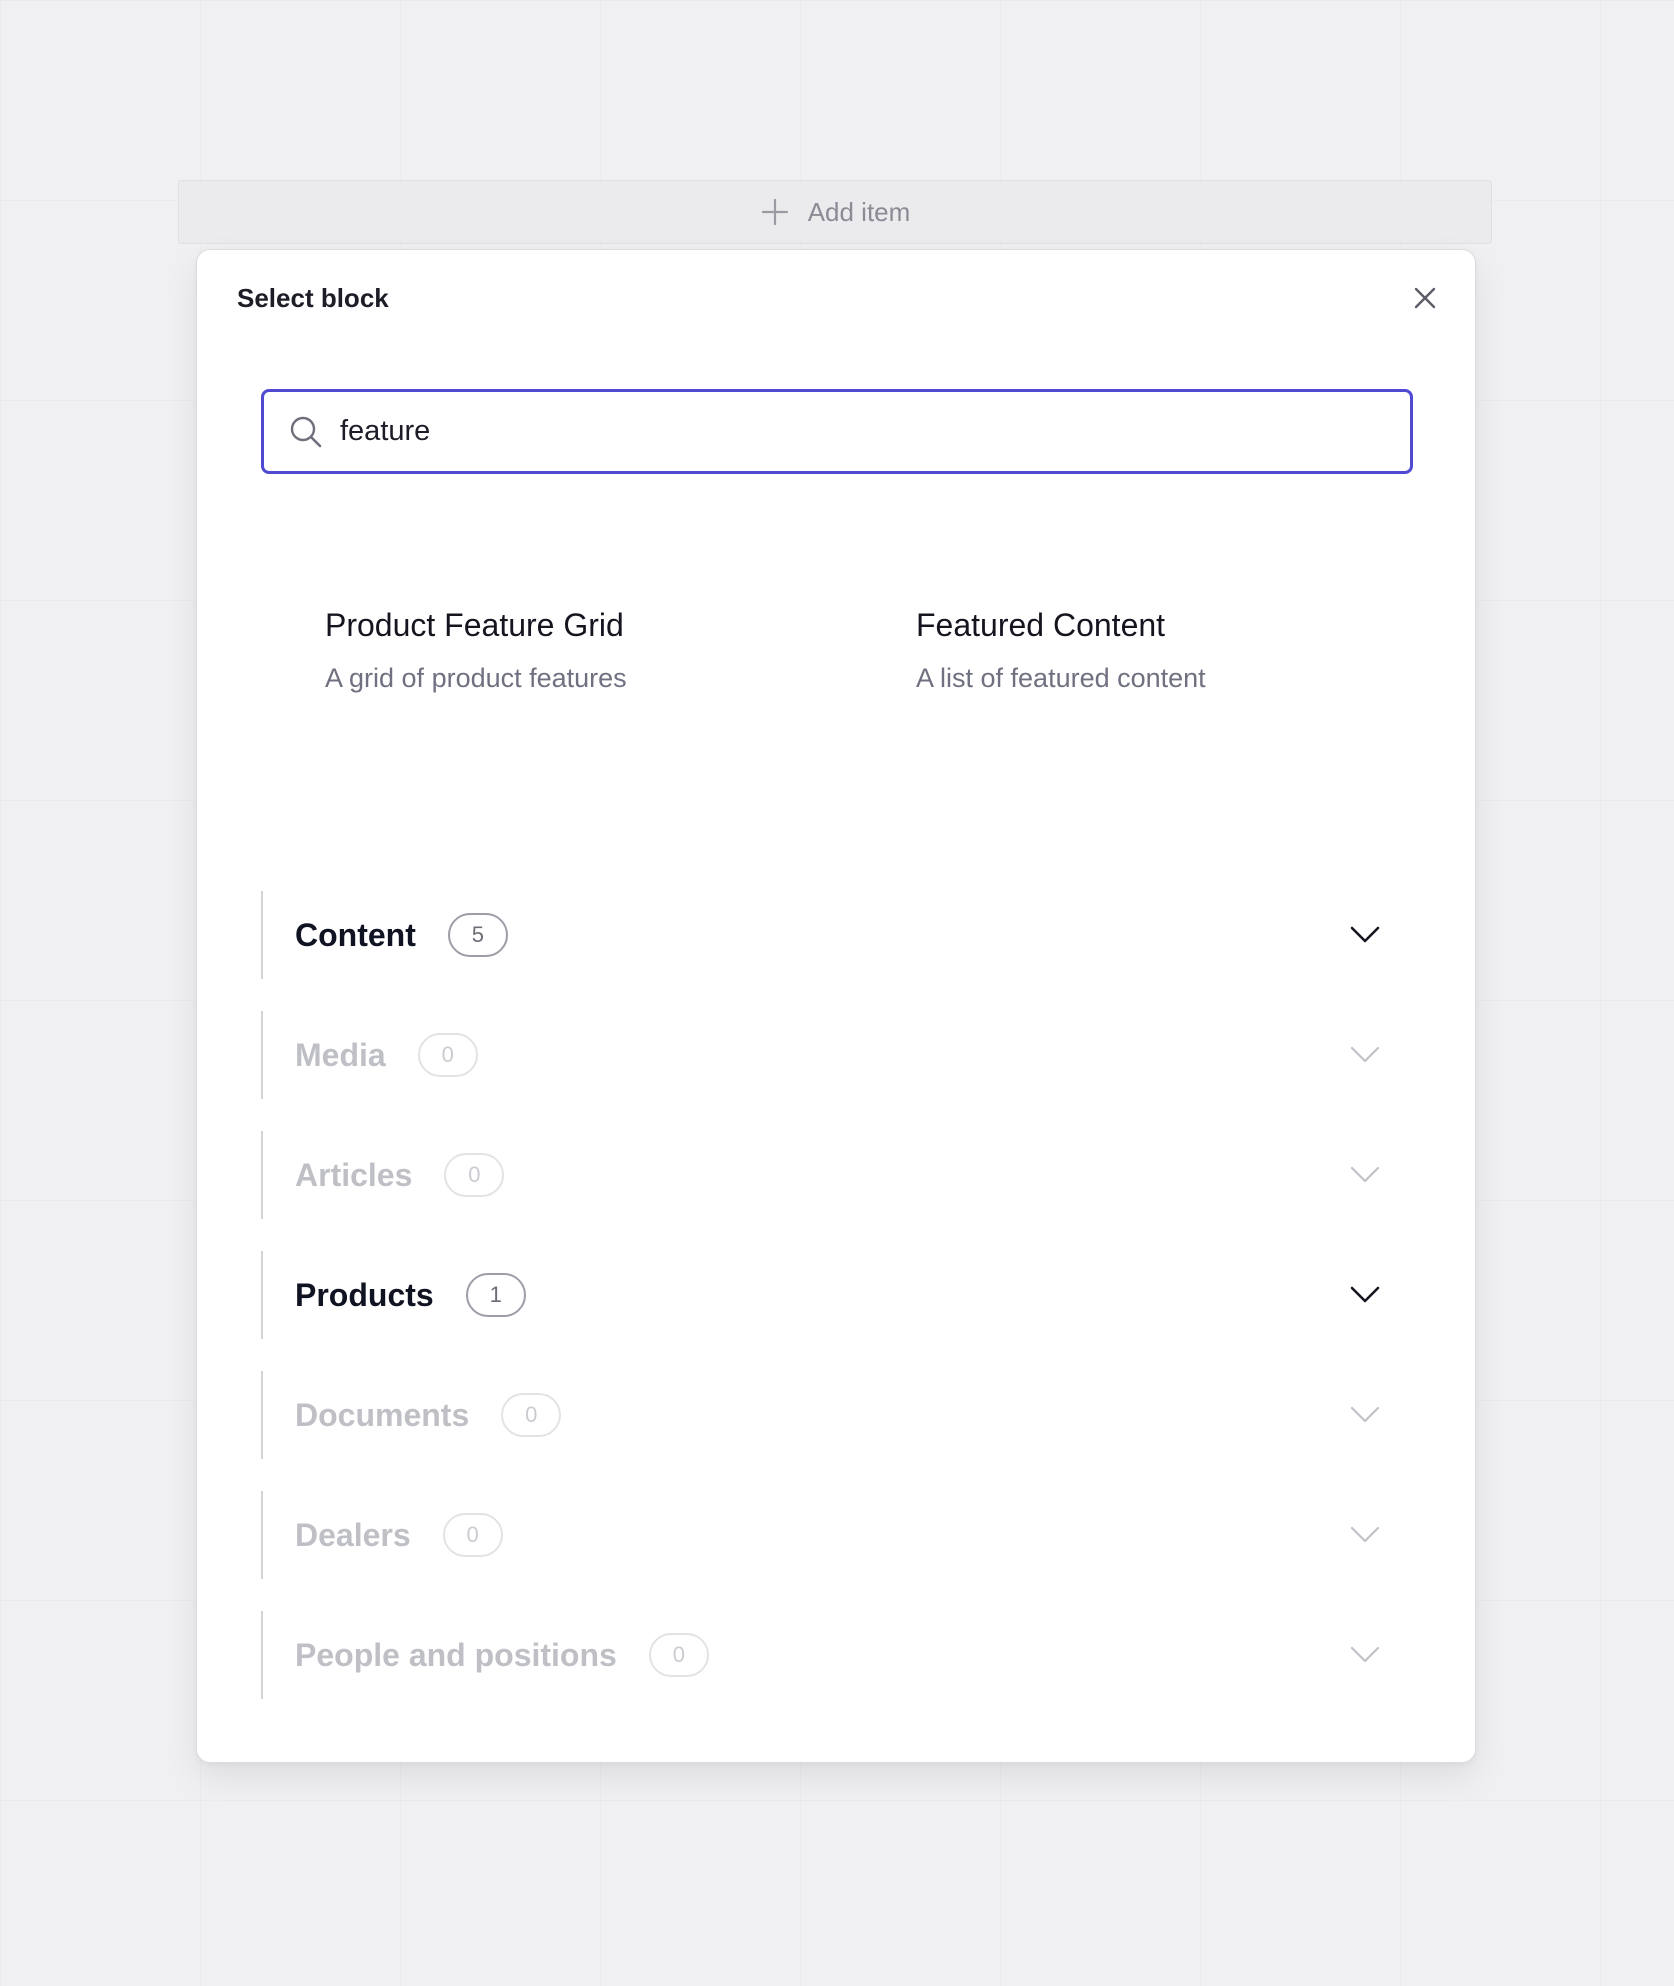 The height and width of the screenshot is (1986, 1674). What do you see at coordinates (476, 678) in the screenshot?
I see `result-description: A grid of product features` at bounding box center [476, 678].